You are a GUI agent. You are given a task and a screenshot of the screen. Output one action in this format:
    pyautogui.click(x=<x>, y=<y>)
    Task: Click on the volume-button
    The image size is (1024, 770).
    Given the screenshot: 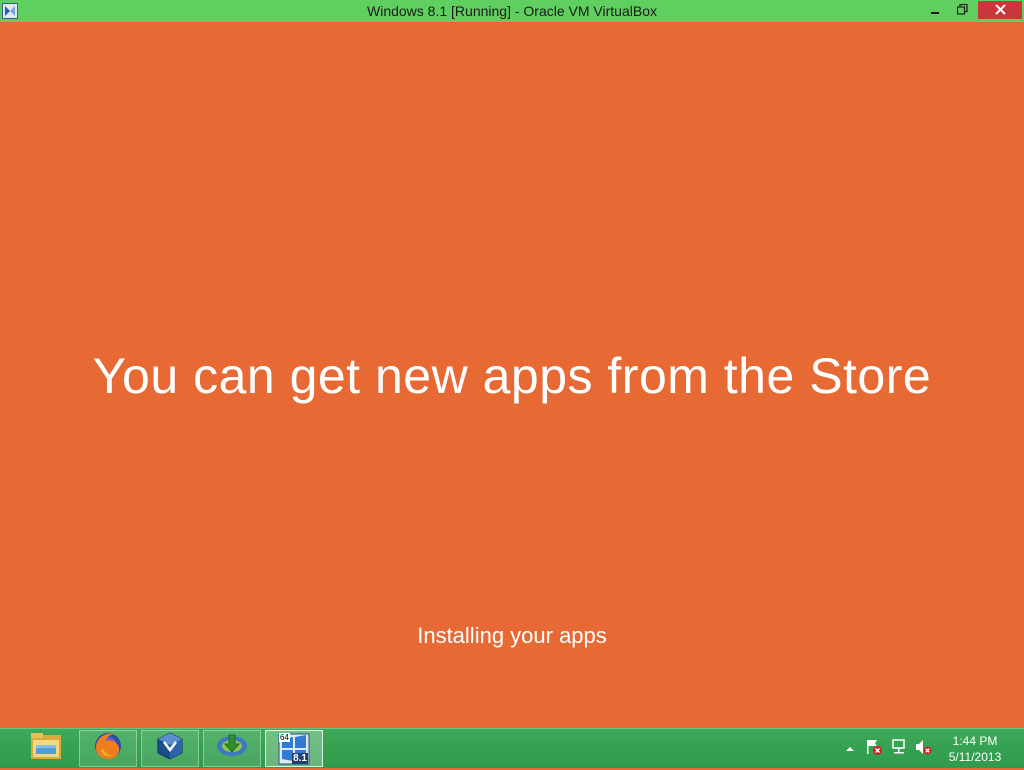 What is the action you would take?
    pyautogui.click(x=923, y=749)
    